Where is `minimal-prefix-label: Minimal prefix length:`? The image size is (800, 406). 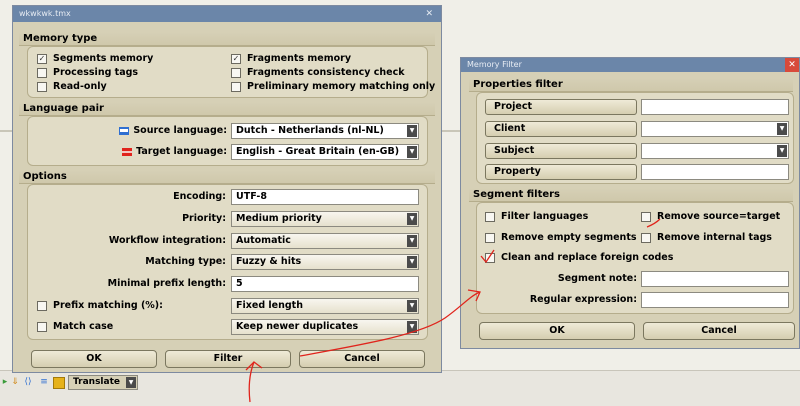 minimal-prefix-label: Minimal prefix length: is located at coordinates (166, 283).